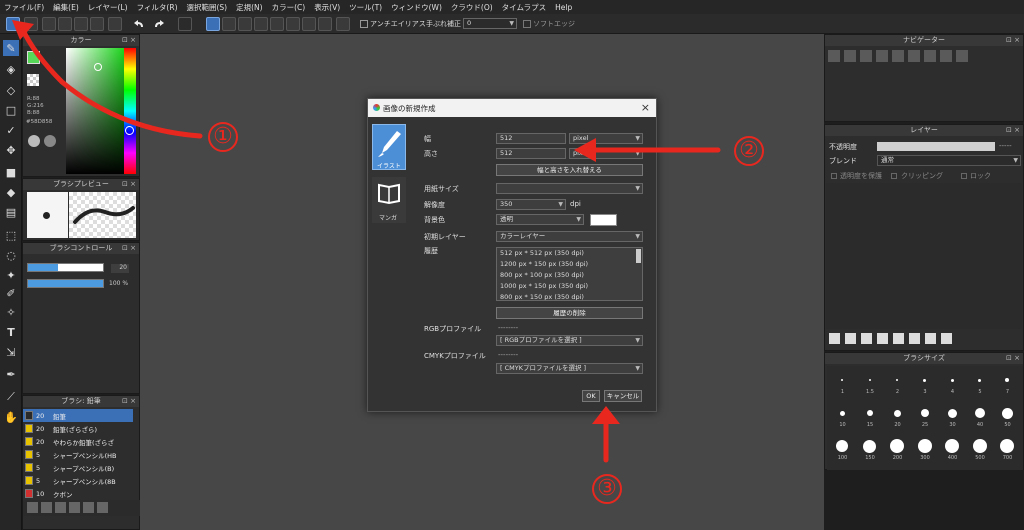  Describe the element at coordinates (223, 137) in the screenshot. I see `annotation-one: ①` at that location.